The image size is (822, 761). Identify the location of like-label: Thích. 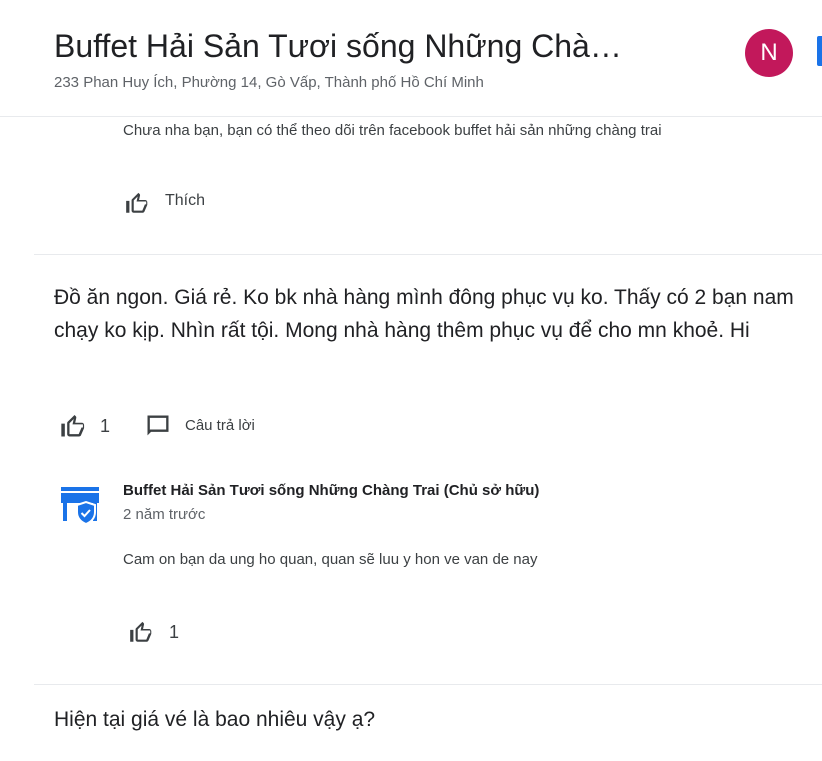
(185, 200).